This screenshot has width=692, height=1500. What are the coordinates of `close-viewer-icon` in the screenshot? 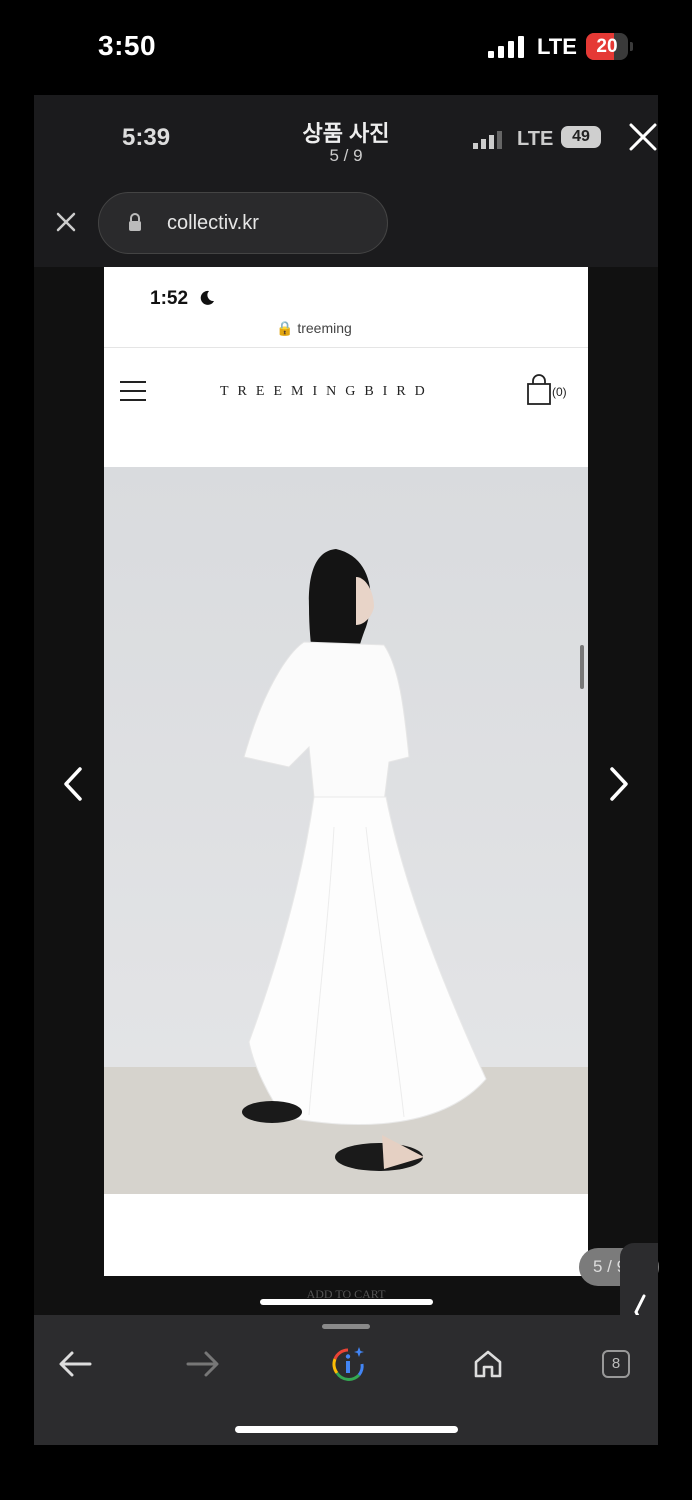 It's located at (643, 137).